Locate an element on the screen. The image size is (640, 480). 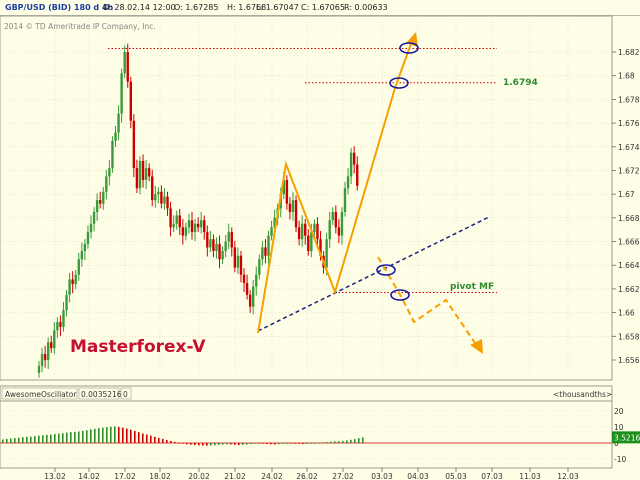
price-tick-label: 1.682 is located at coordinates (629, 52).